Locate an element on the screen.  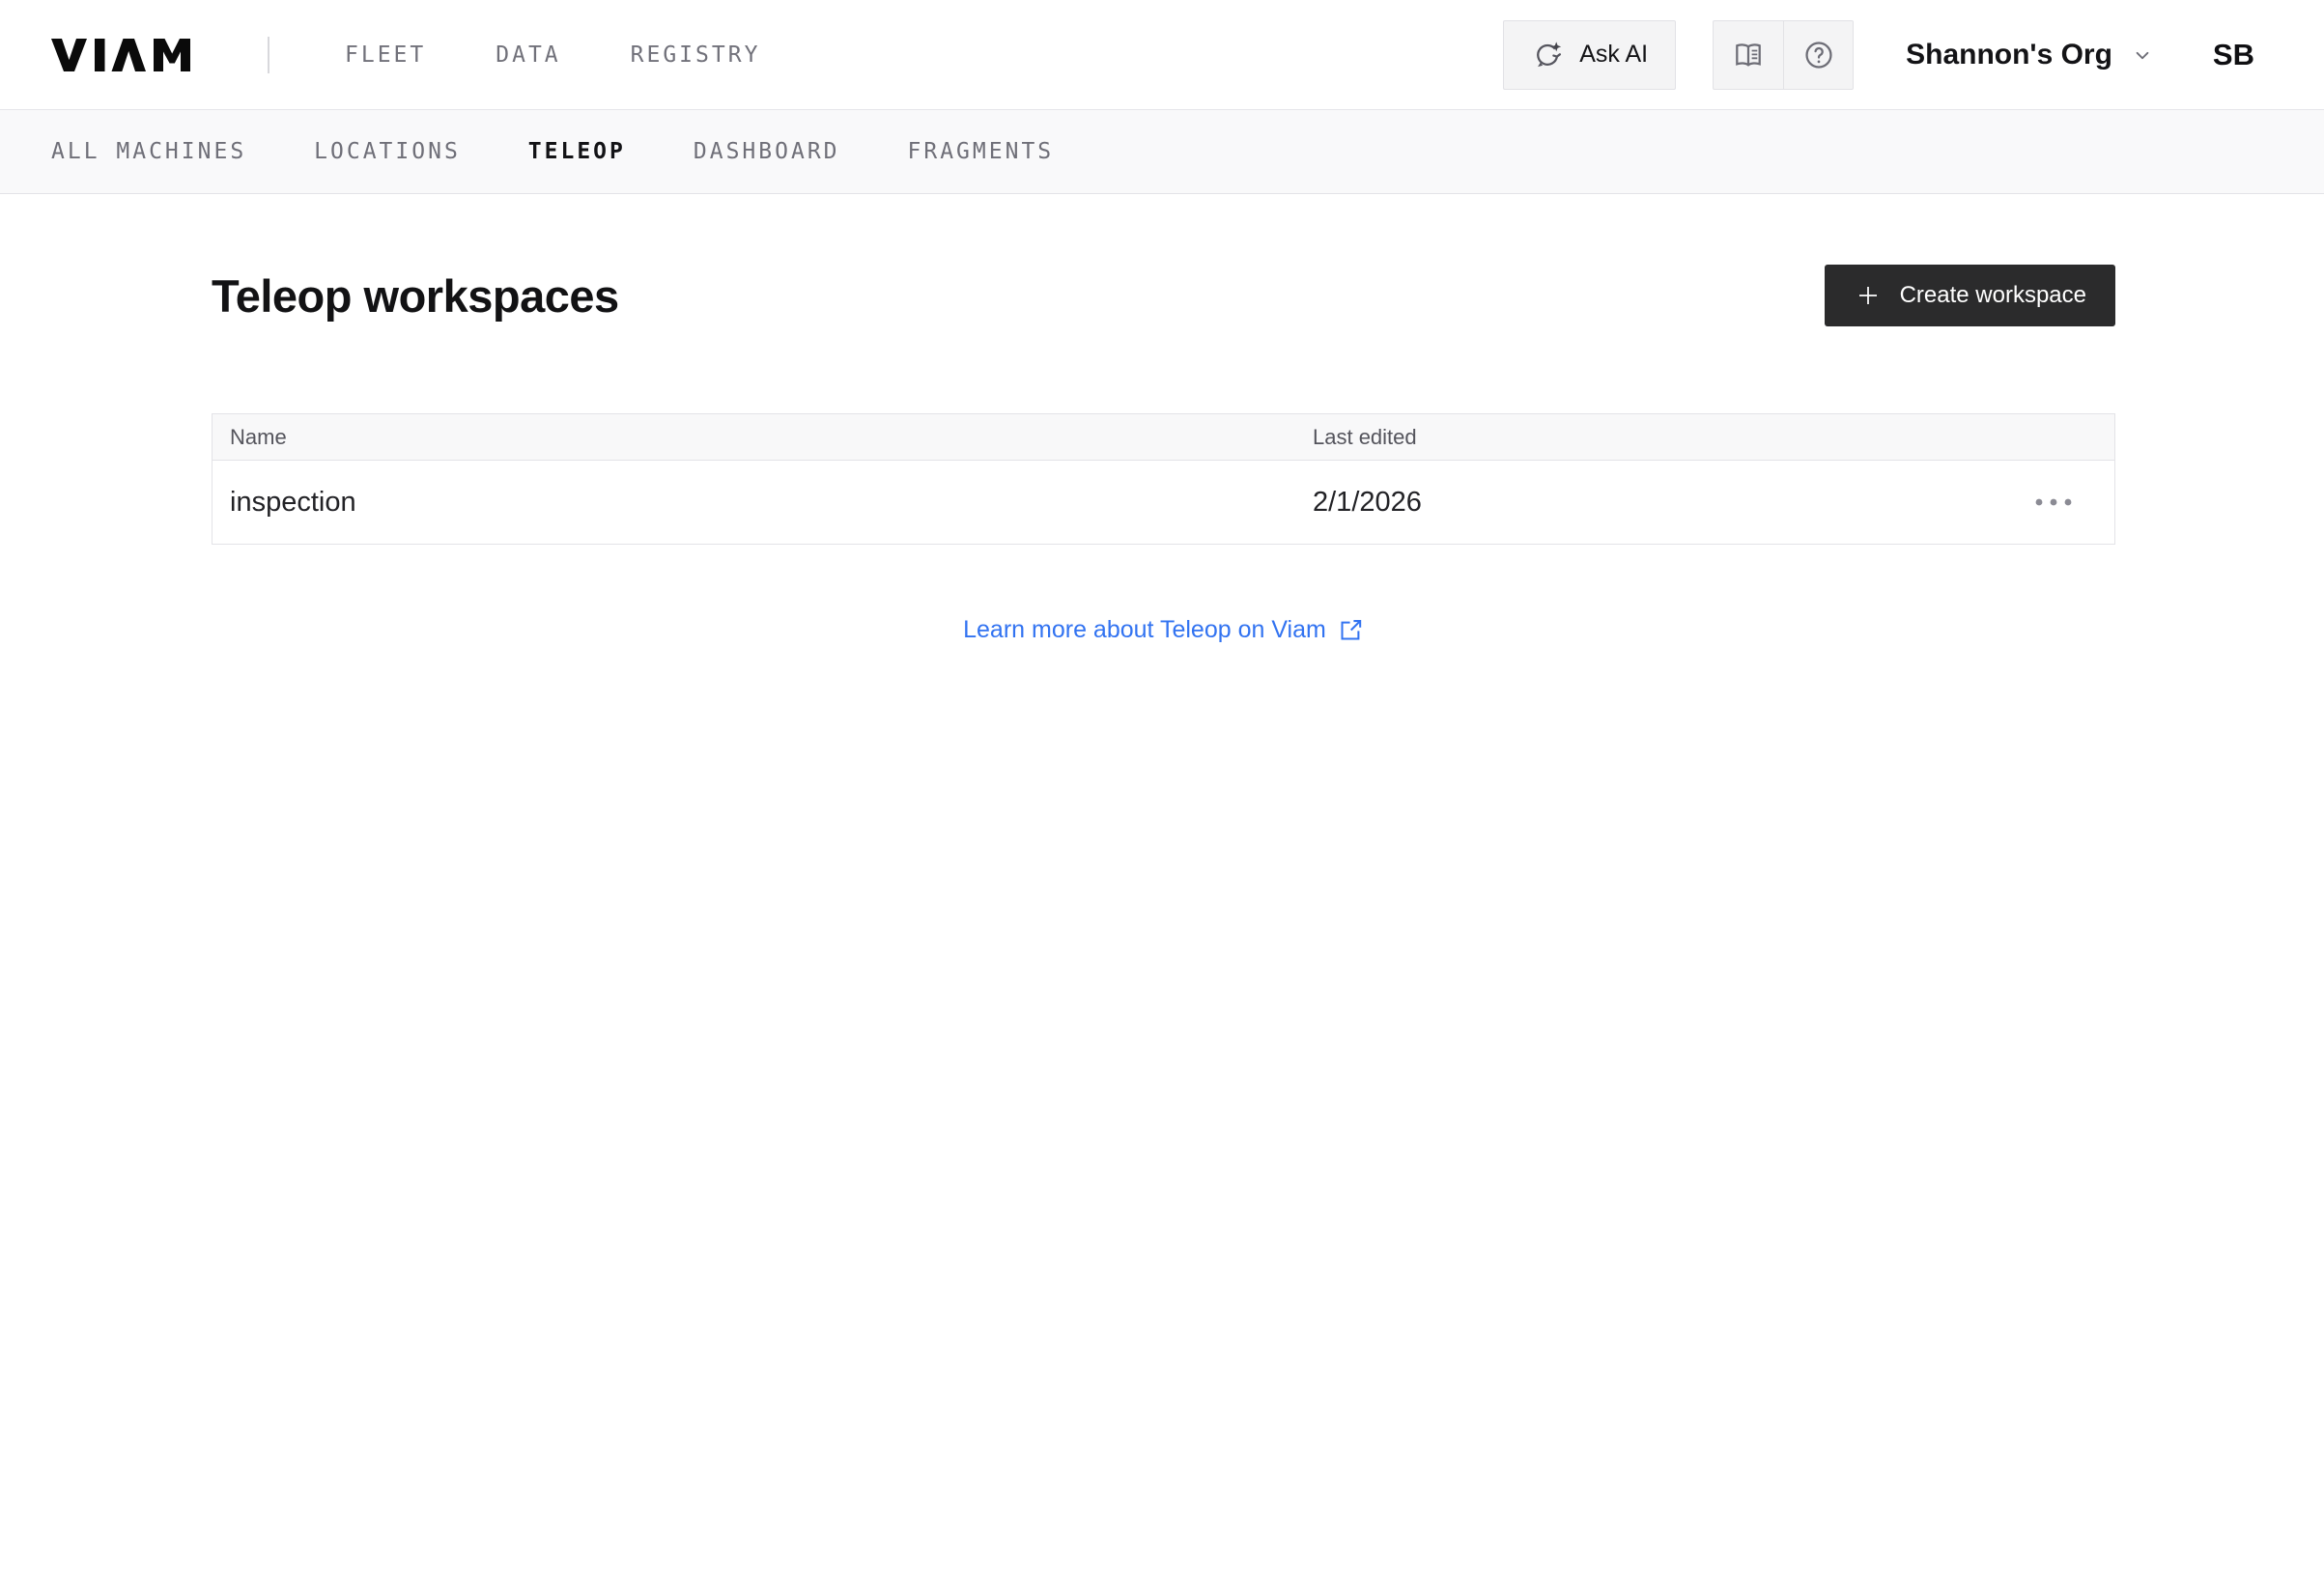
page-title: Teleop workspaces is located at coordinates (415, 295).